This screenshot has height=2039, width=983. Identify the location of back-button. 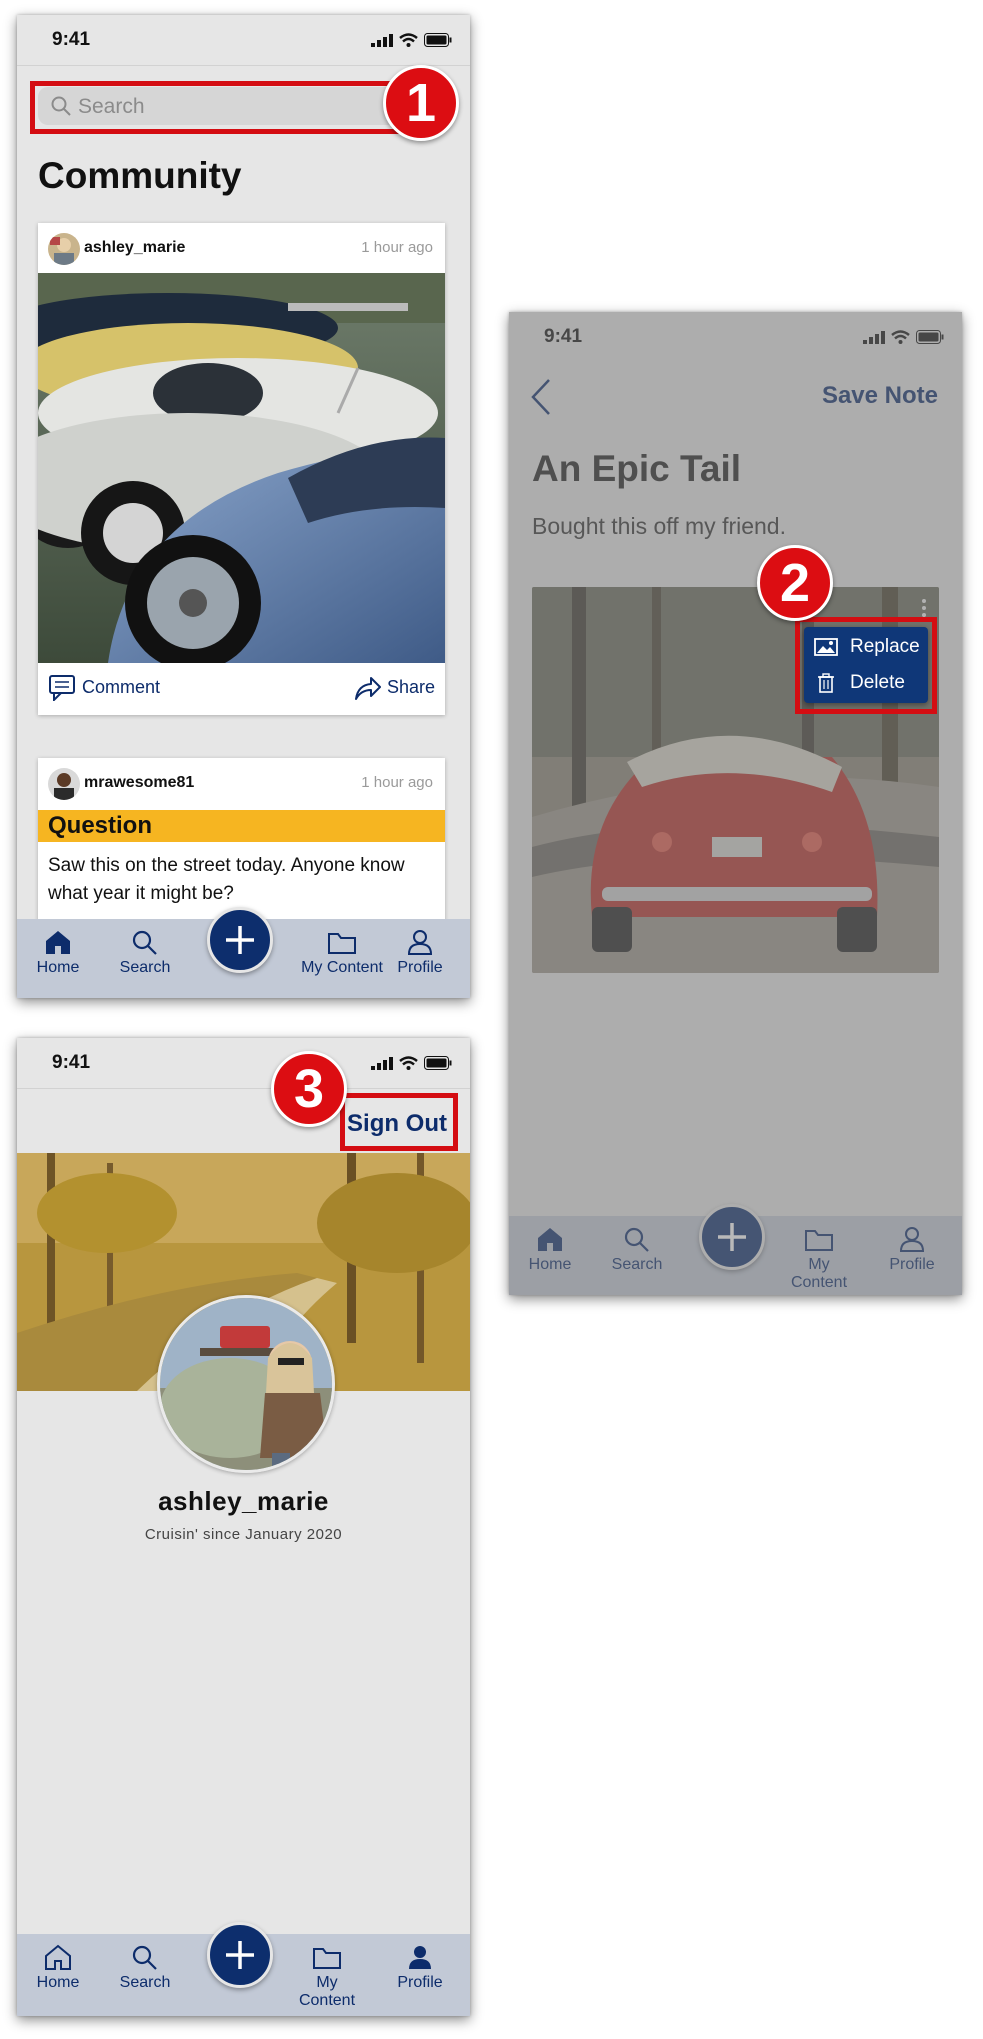
(541, 399).